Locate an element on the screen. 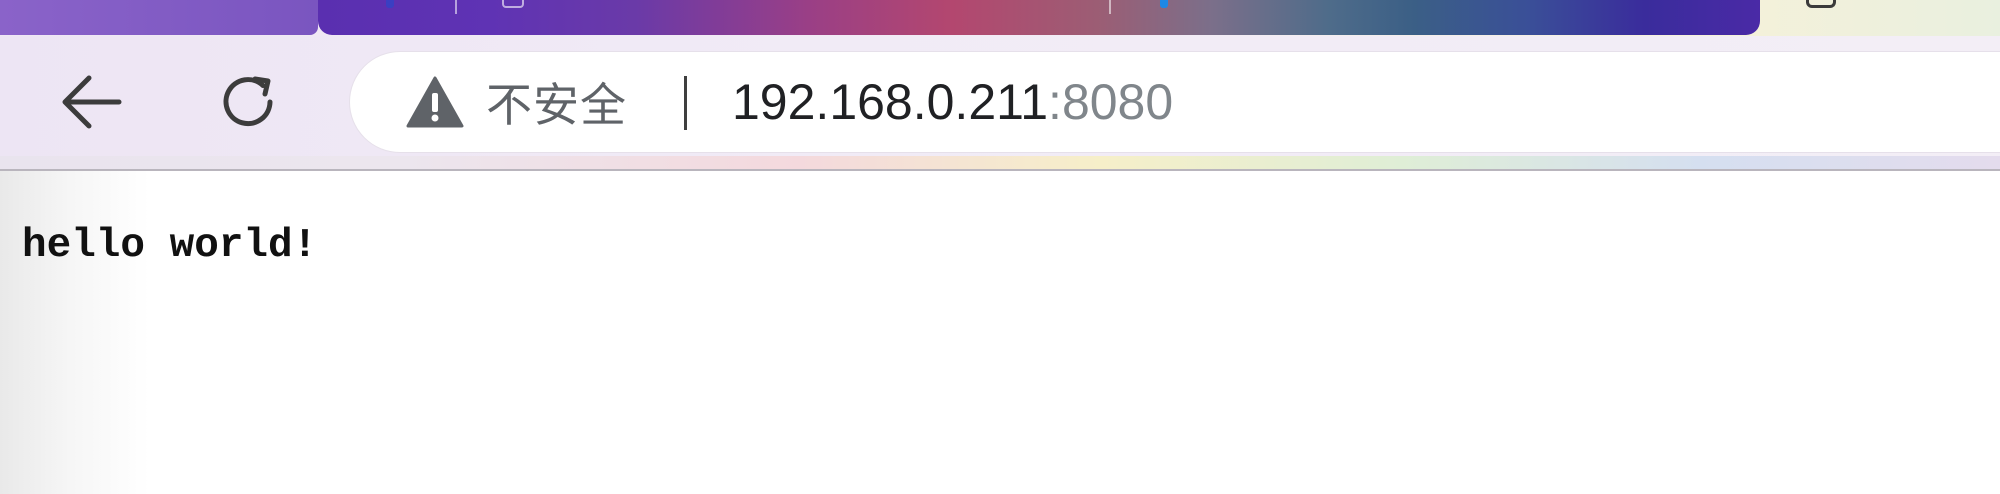 This screenshot has width=2000, height=494. tab-active is located at coordinates (159, 17).